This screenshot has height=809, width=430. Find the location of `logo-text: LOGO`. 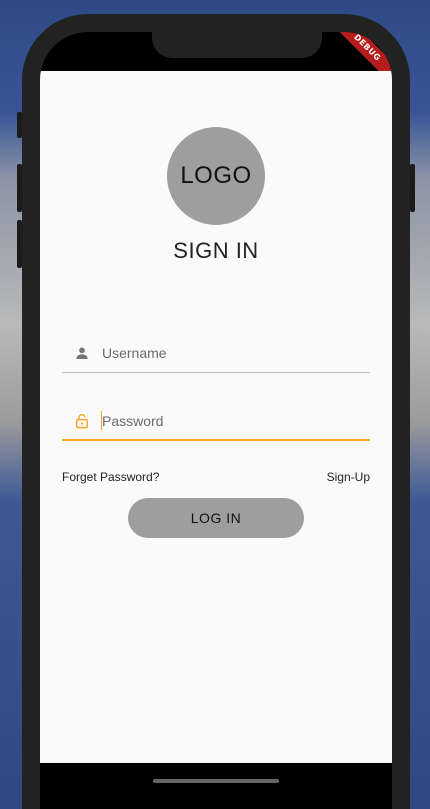

logo-text: LOGO is located at coordinates (216, 175).